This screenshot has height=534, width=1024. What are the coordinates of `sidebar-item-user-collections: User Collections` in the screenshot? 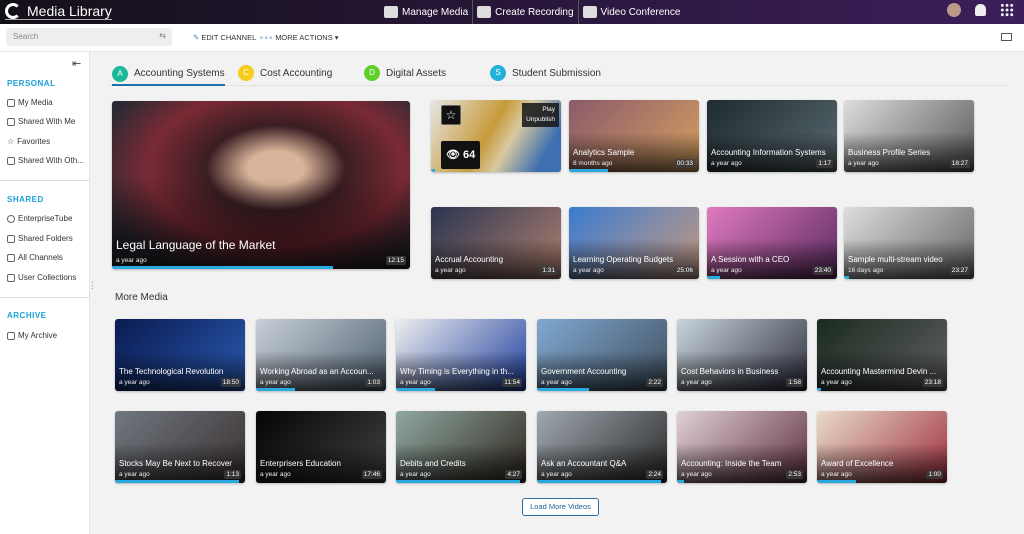 It's located at (41, 277).